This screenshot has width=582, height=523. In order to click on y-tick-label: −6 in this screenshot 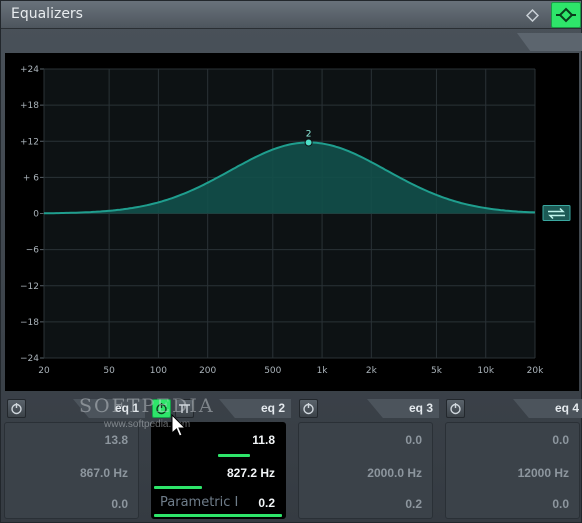, I will do `click(33, 251)`.